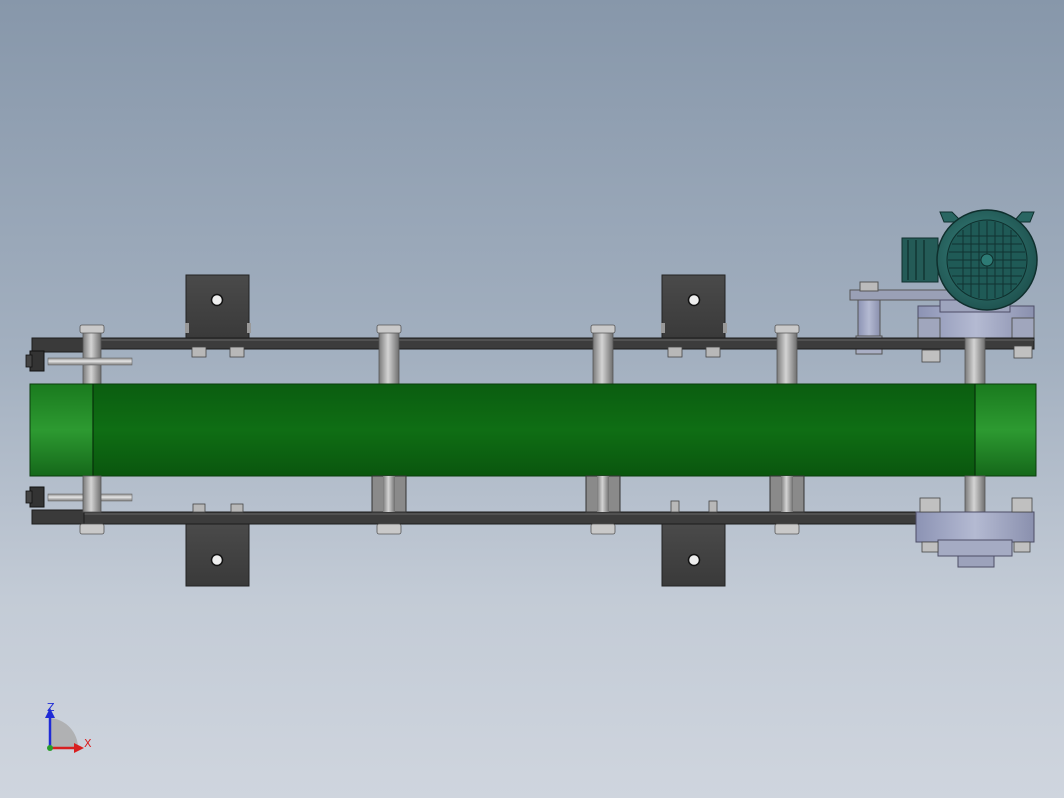 The image size is (1064, 798). What do you see at coordinates (88, 743) in the screenshot?
I see `x-axis-label: X` at bounding box center [88, 743].